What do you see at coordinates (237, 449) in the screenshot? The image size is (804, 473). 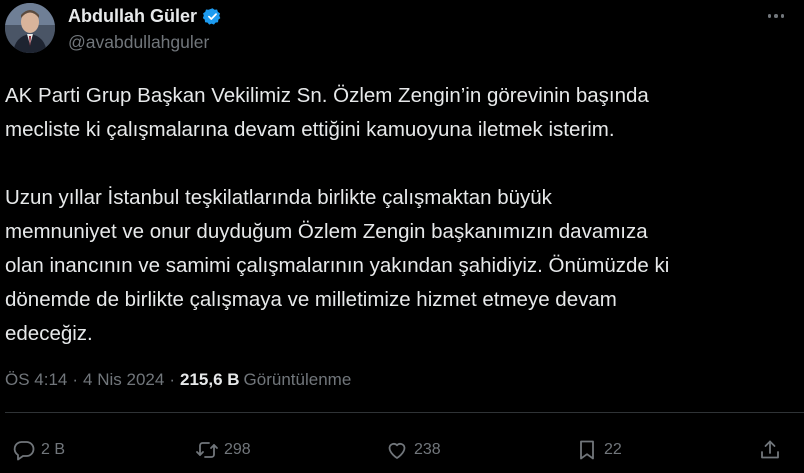 I see `repost-count: 298` at bounding box center [237, 449].